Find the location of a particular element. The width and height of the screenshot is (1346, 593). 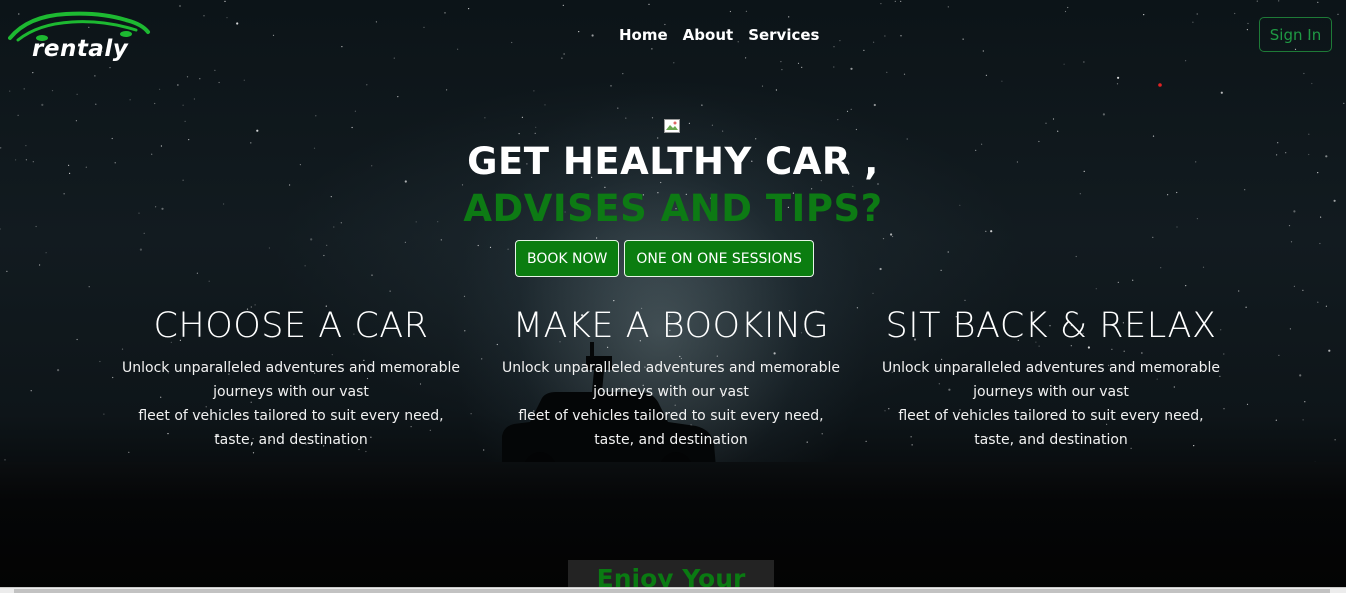

main-nav: Home About Services is located at coordinates (719, 35).